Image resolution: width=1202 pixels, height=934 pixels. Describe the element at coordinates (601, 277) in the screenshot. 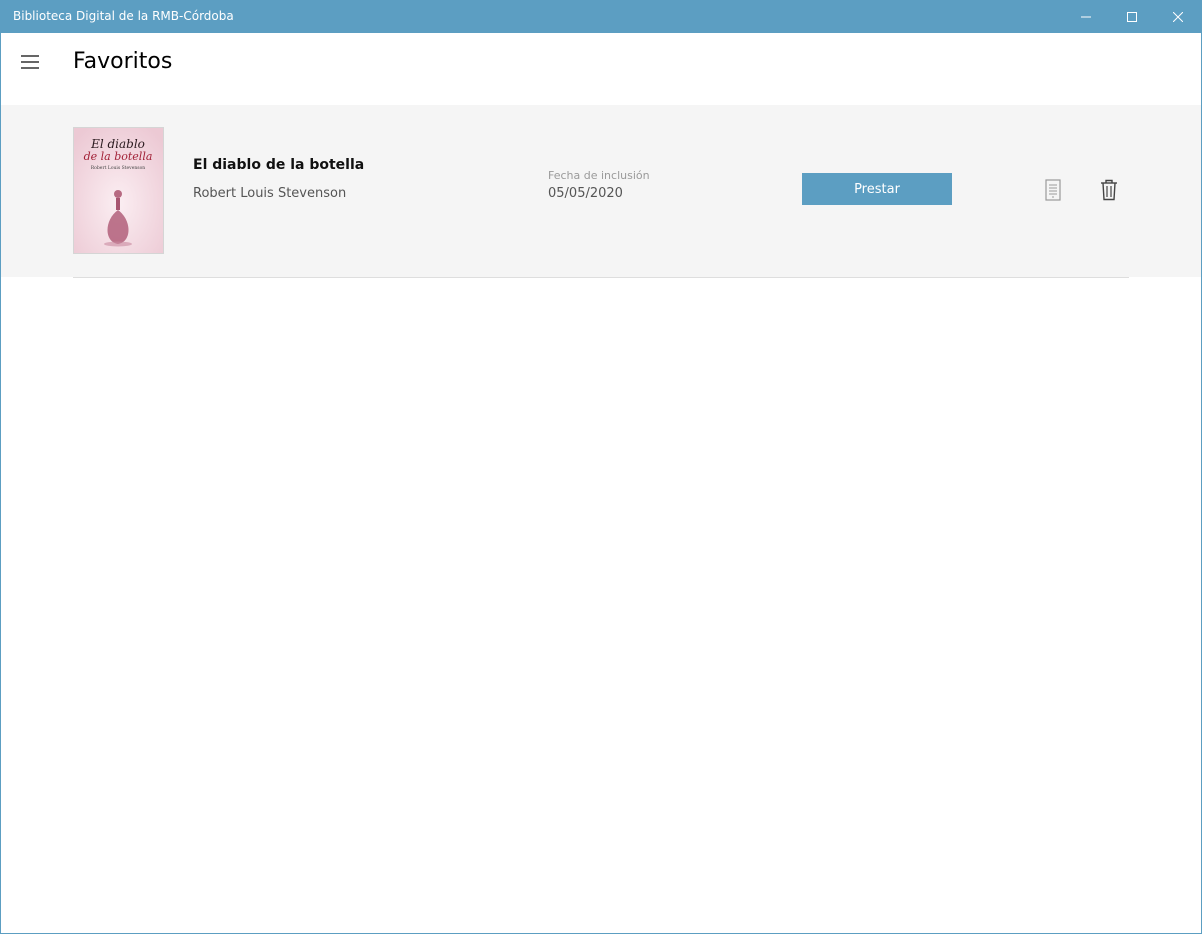

I see `row-divider` at that location.